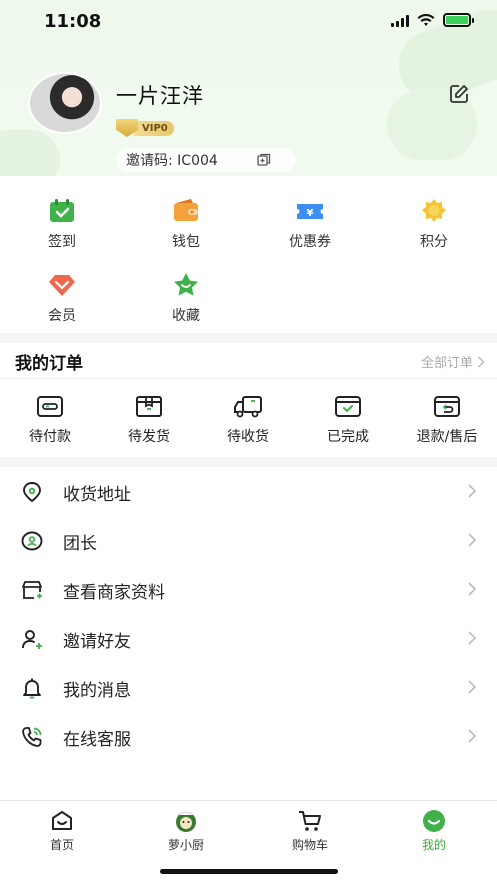  Describe the element at coordinates (61, 845) in the screenshot. I see `tab-label: 首页` at that location.